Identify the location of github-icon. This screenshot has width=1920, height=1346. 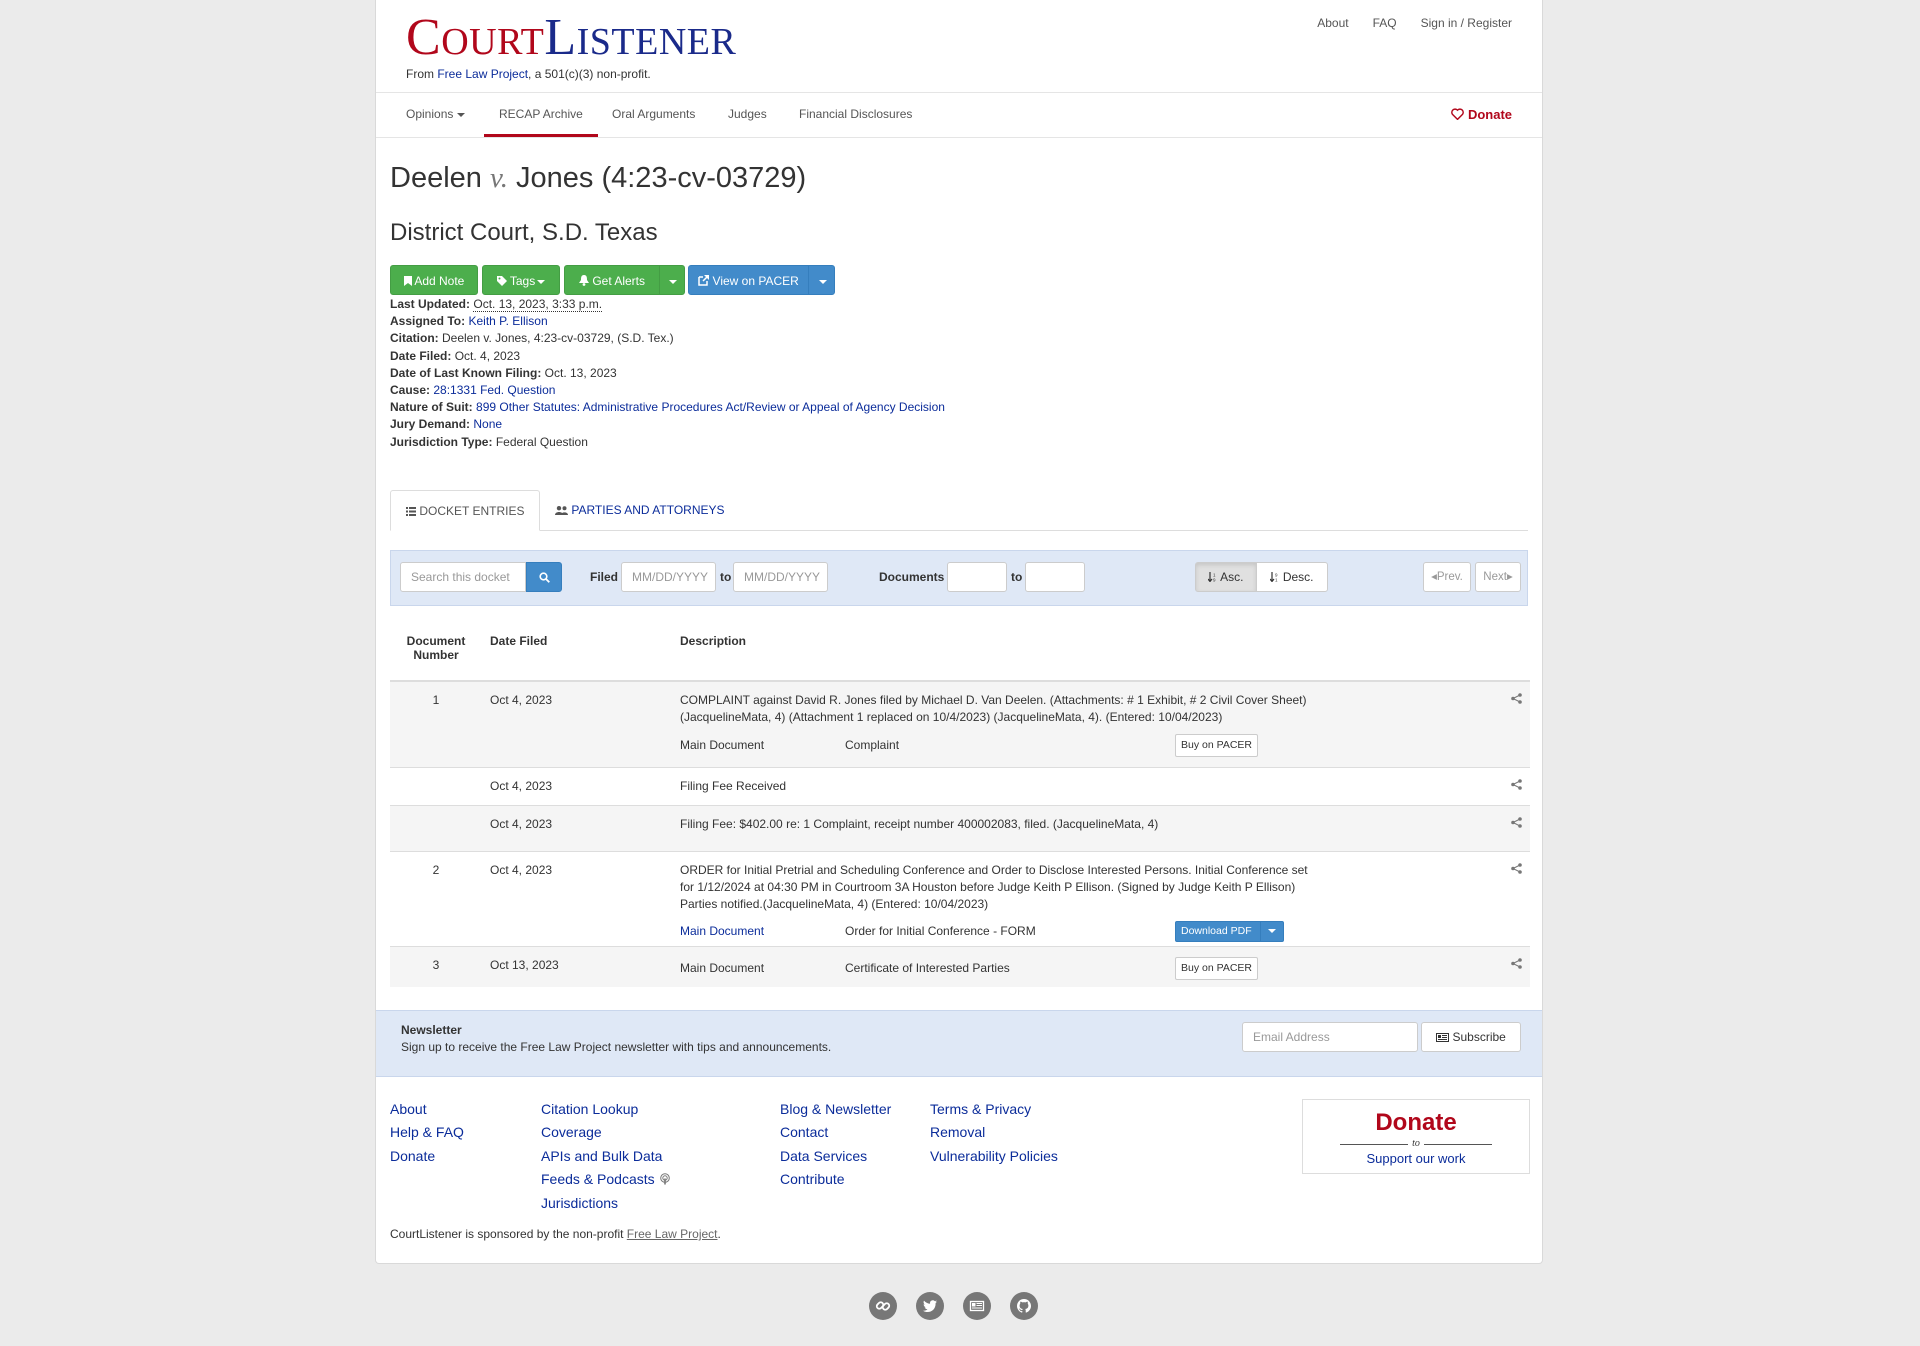
(1024, 1306).